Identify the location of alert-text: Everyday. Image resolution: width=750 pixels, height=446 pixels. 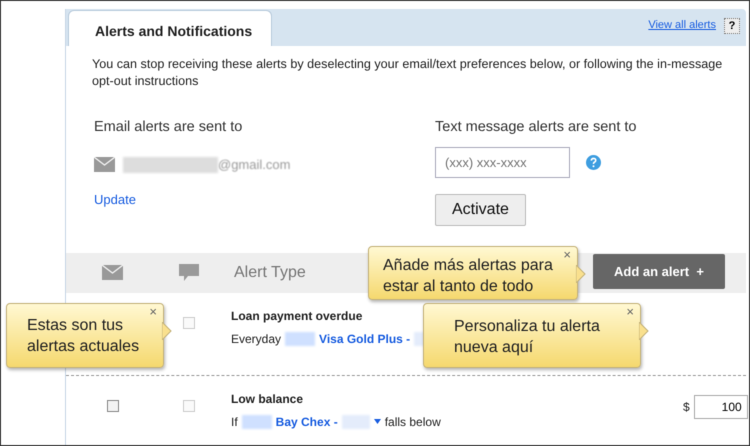
(256, 339).